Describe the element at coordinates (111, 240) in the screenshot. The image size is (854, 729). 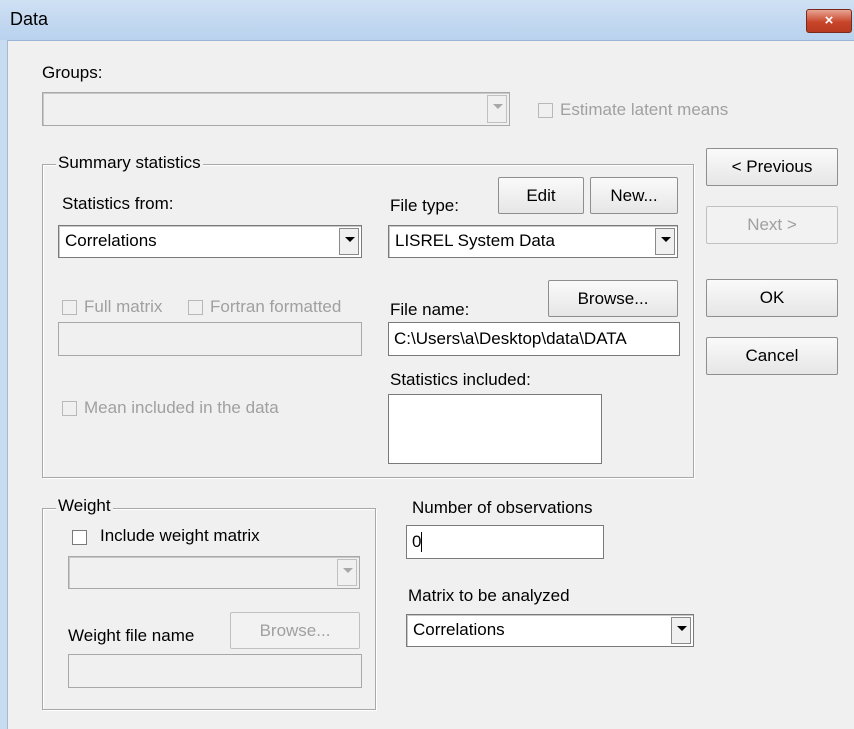
I see `statistics-from-value: Correlations` at that location.